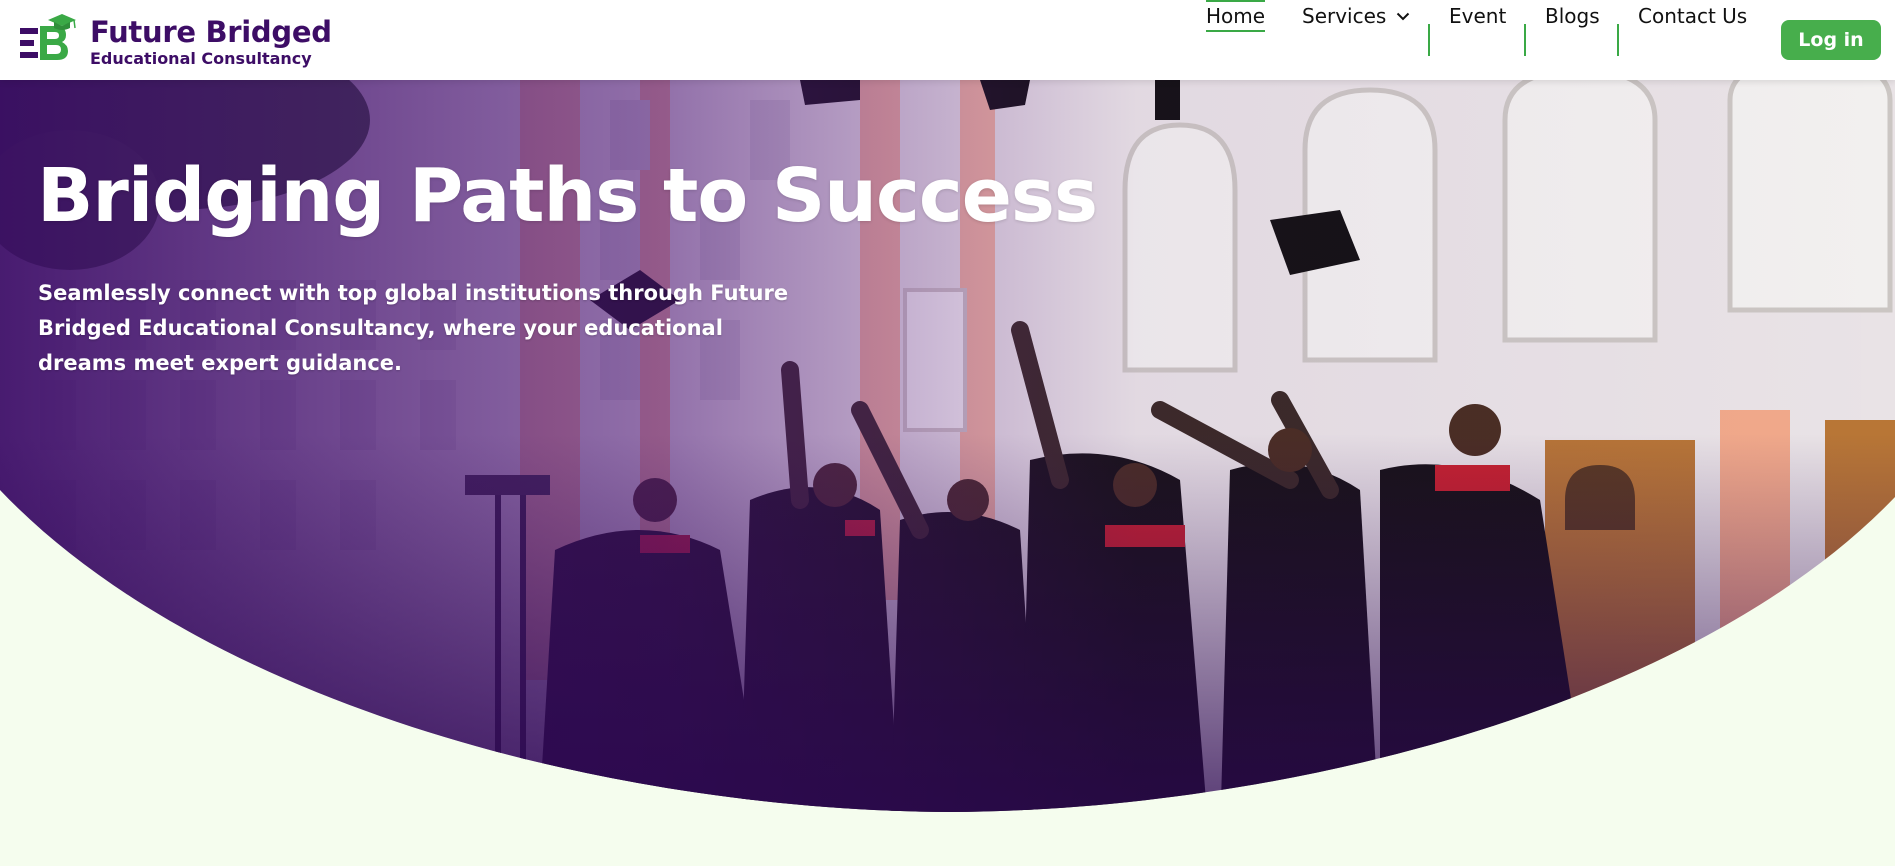 The image size is (1895, 866). I want to click on nav-contact-us-label: Contact Us, so click(1693, 16).